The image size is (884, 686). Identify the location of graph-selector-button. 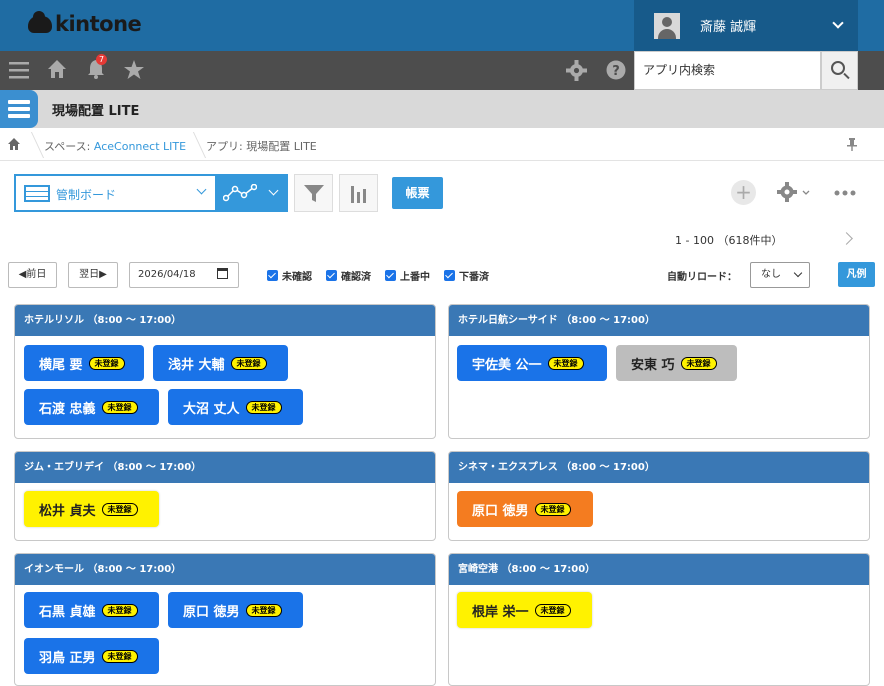
(251, 193).